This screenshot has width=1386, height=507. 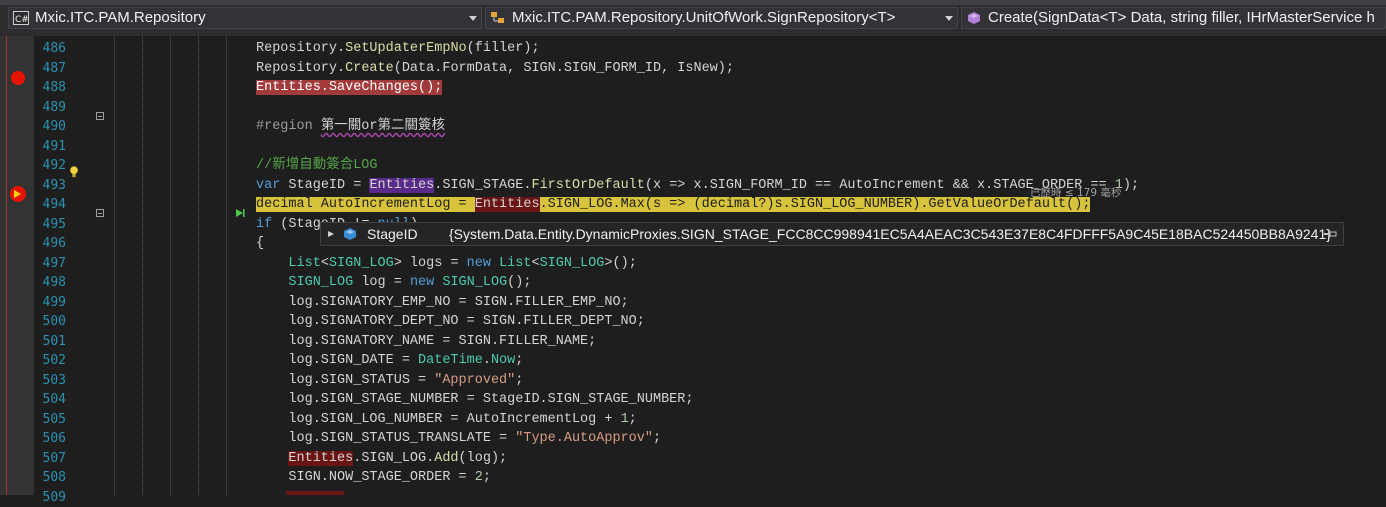 What do you see at coordinates (710, 459) in the screenshot?
I see `code-line: 507 Entities.SIGN_LOG.Add(log);` at bounding box center [710, 459].